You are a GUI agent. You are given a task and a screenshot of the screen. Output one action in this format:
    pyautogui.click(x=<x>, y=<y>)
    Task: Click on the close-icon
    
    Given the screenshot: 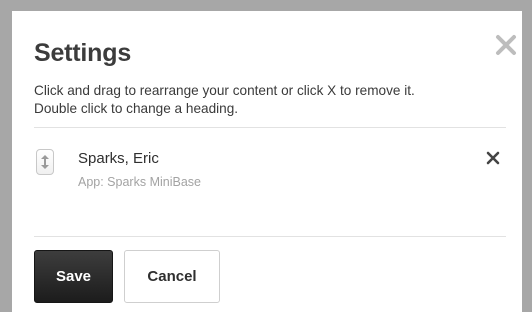 What is the action you would take?
    pyautogui.click(x=506, y=45)
    